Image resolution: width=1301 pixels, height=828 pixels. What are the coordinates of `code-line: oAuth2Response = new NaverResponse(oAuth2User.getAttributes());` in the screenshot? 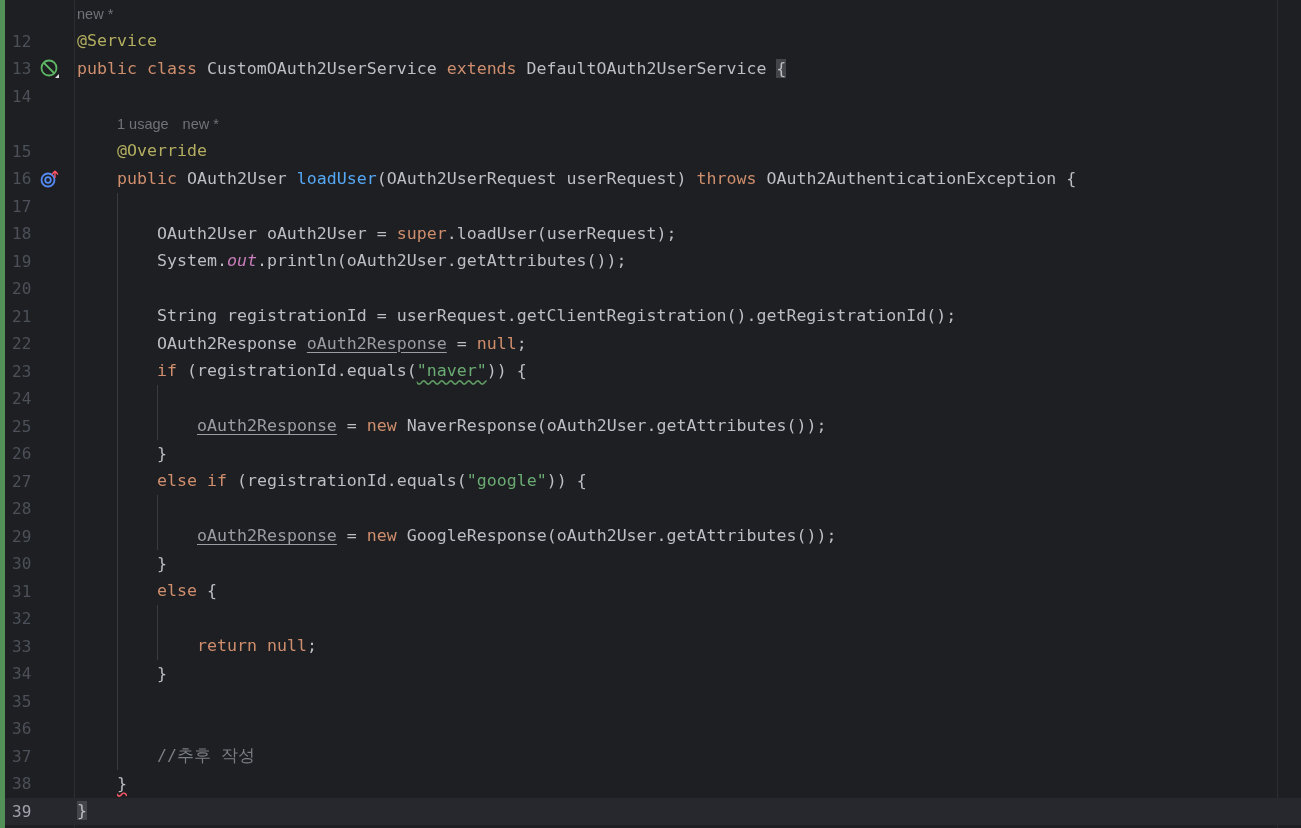 It's located at (512, 426).